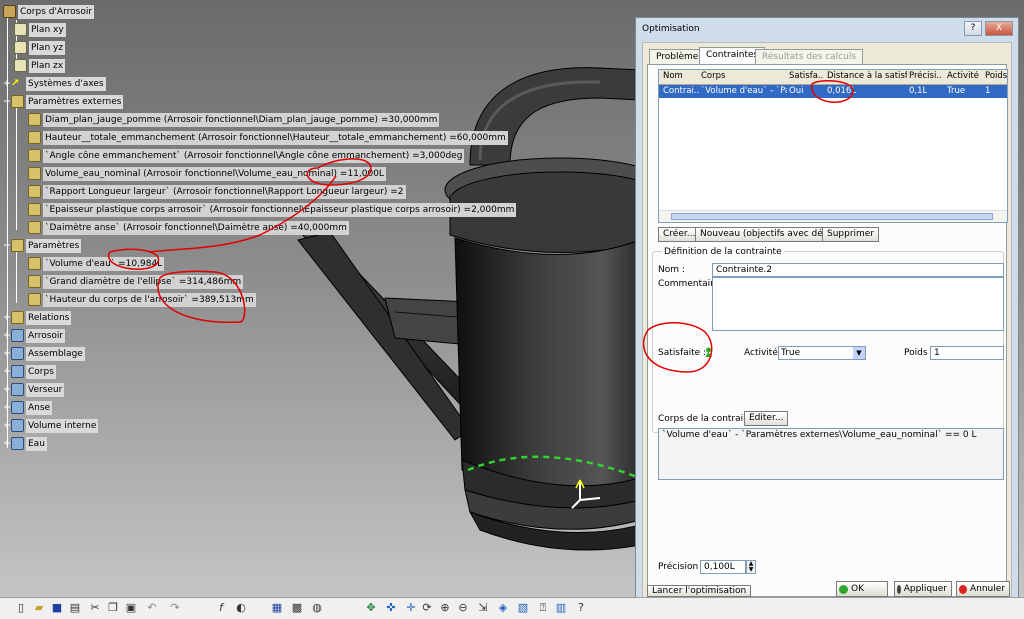 Image resolution: width=1024 pixels, height=619 pixels. I want to click on tree-root: Corps d'Arrosoir, so click(49, 11).